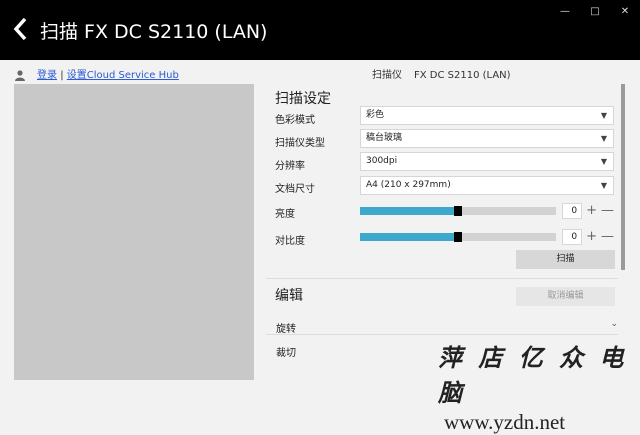  I want to click on watermark: 萍 店 亿 众 电 脑 www.yzdn.net, so click(538, 386).